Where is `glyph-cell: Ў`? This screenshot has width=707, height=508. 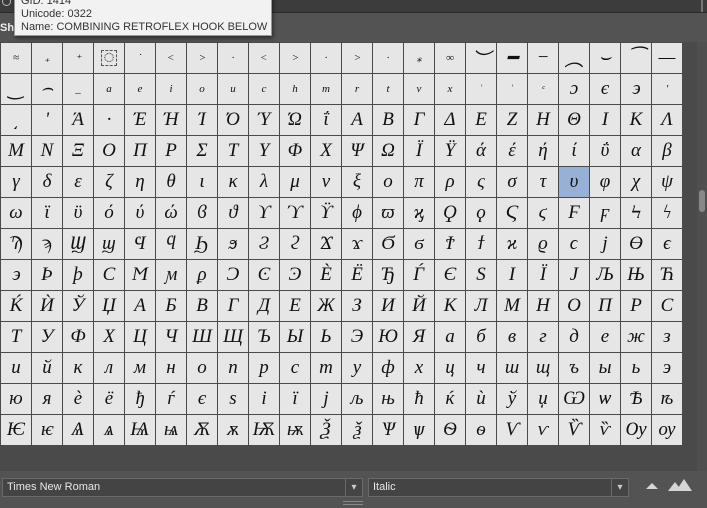 glyph-cell: Ў is located at coordinates (78, 306).